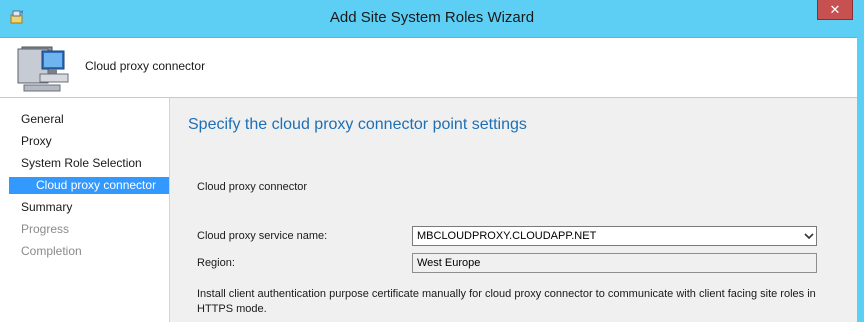  Describe the element at coordinates (507, 236) in the screenshot. I see `service-name-value: MBCLOUDPROXY.CLOUDAPP.NET` at that location.